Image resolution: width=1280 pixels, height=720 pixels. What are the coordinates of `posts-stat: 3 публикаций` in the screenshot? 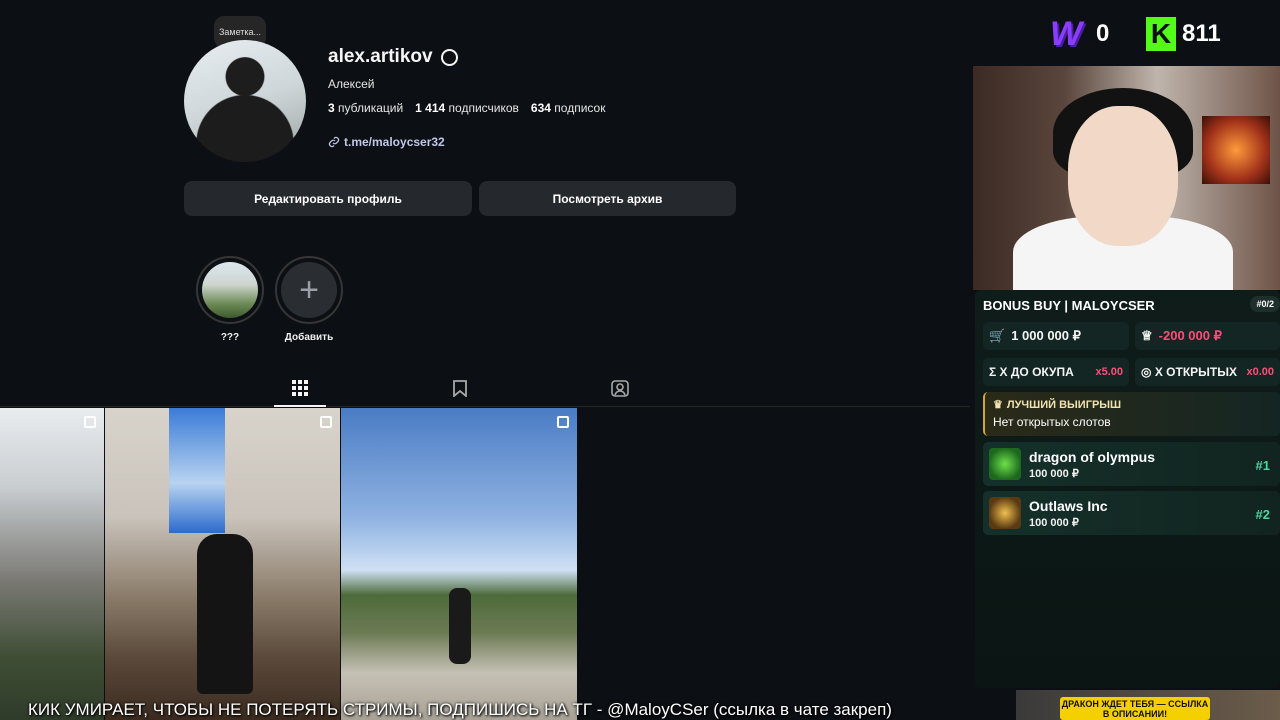 It's located at (365, 108).